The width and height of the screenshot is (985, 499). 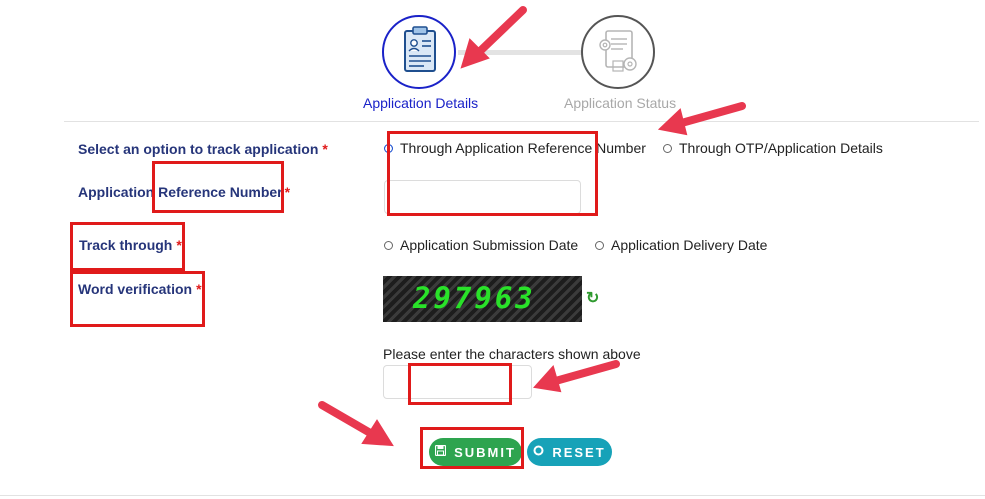 What do you see at coordinates (576, 376) in the screenshot?
I see `arrow-to-captcha-input` at bounding box center [576, 376].